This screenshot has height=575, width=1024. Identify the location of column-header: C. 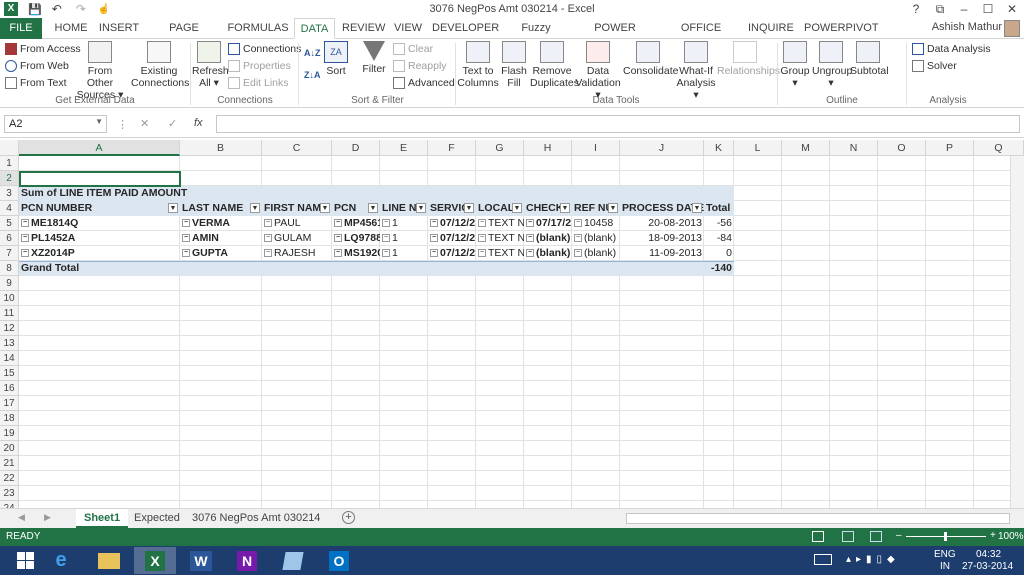
(297, 148).